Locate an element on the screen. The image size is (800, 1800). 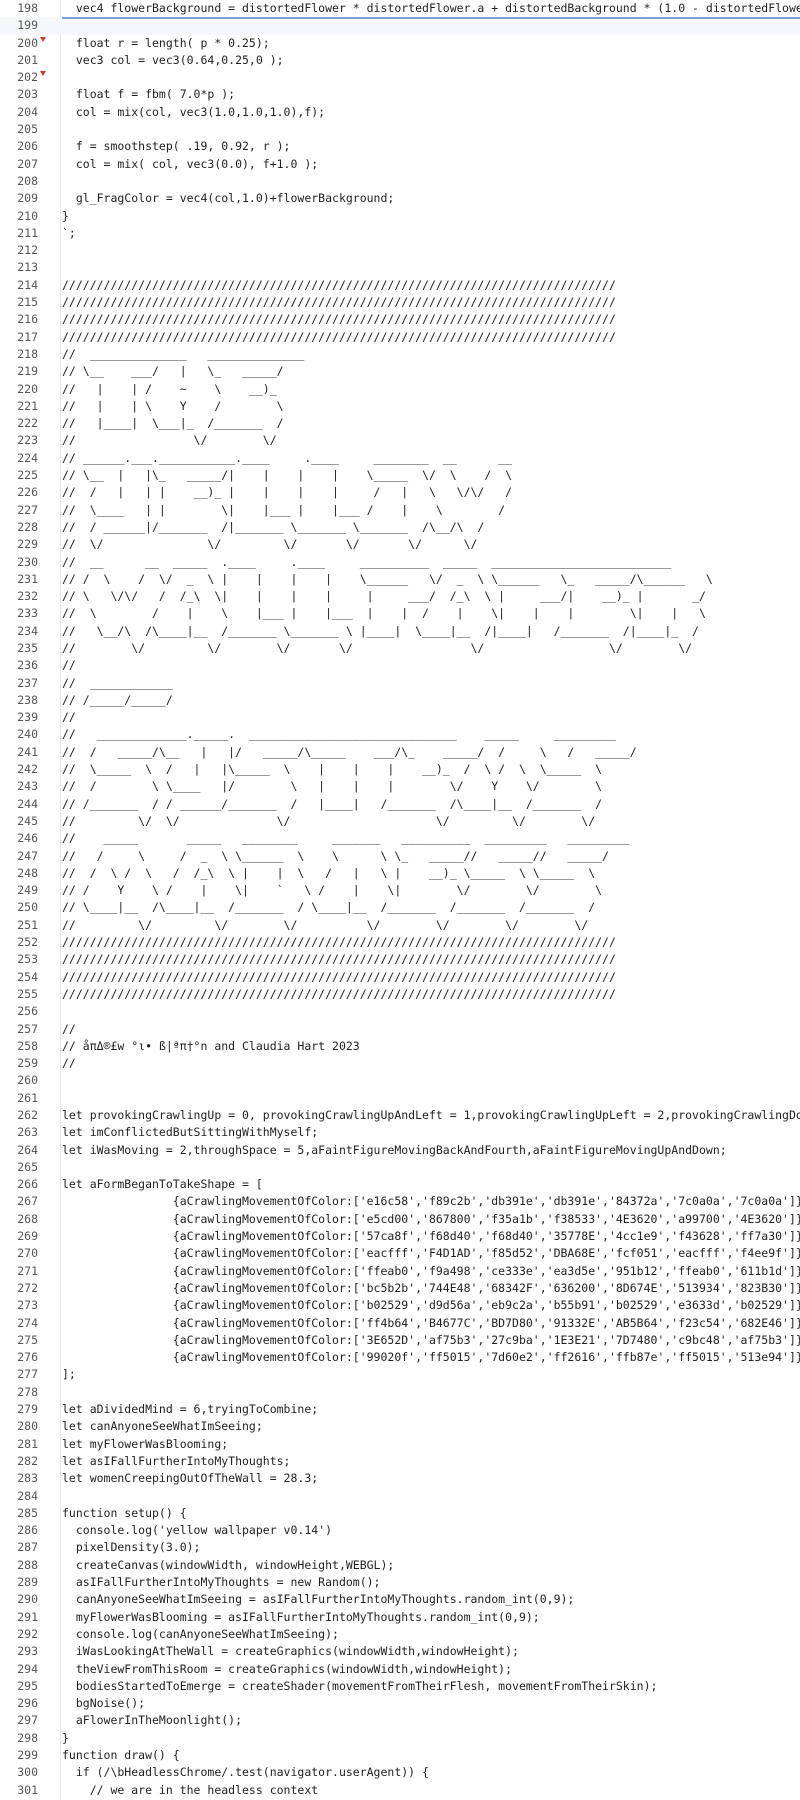
code-line: 301 // we are in the headless context is located at coordinates (400, 1790).